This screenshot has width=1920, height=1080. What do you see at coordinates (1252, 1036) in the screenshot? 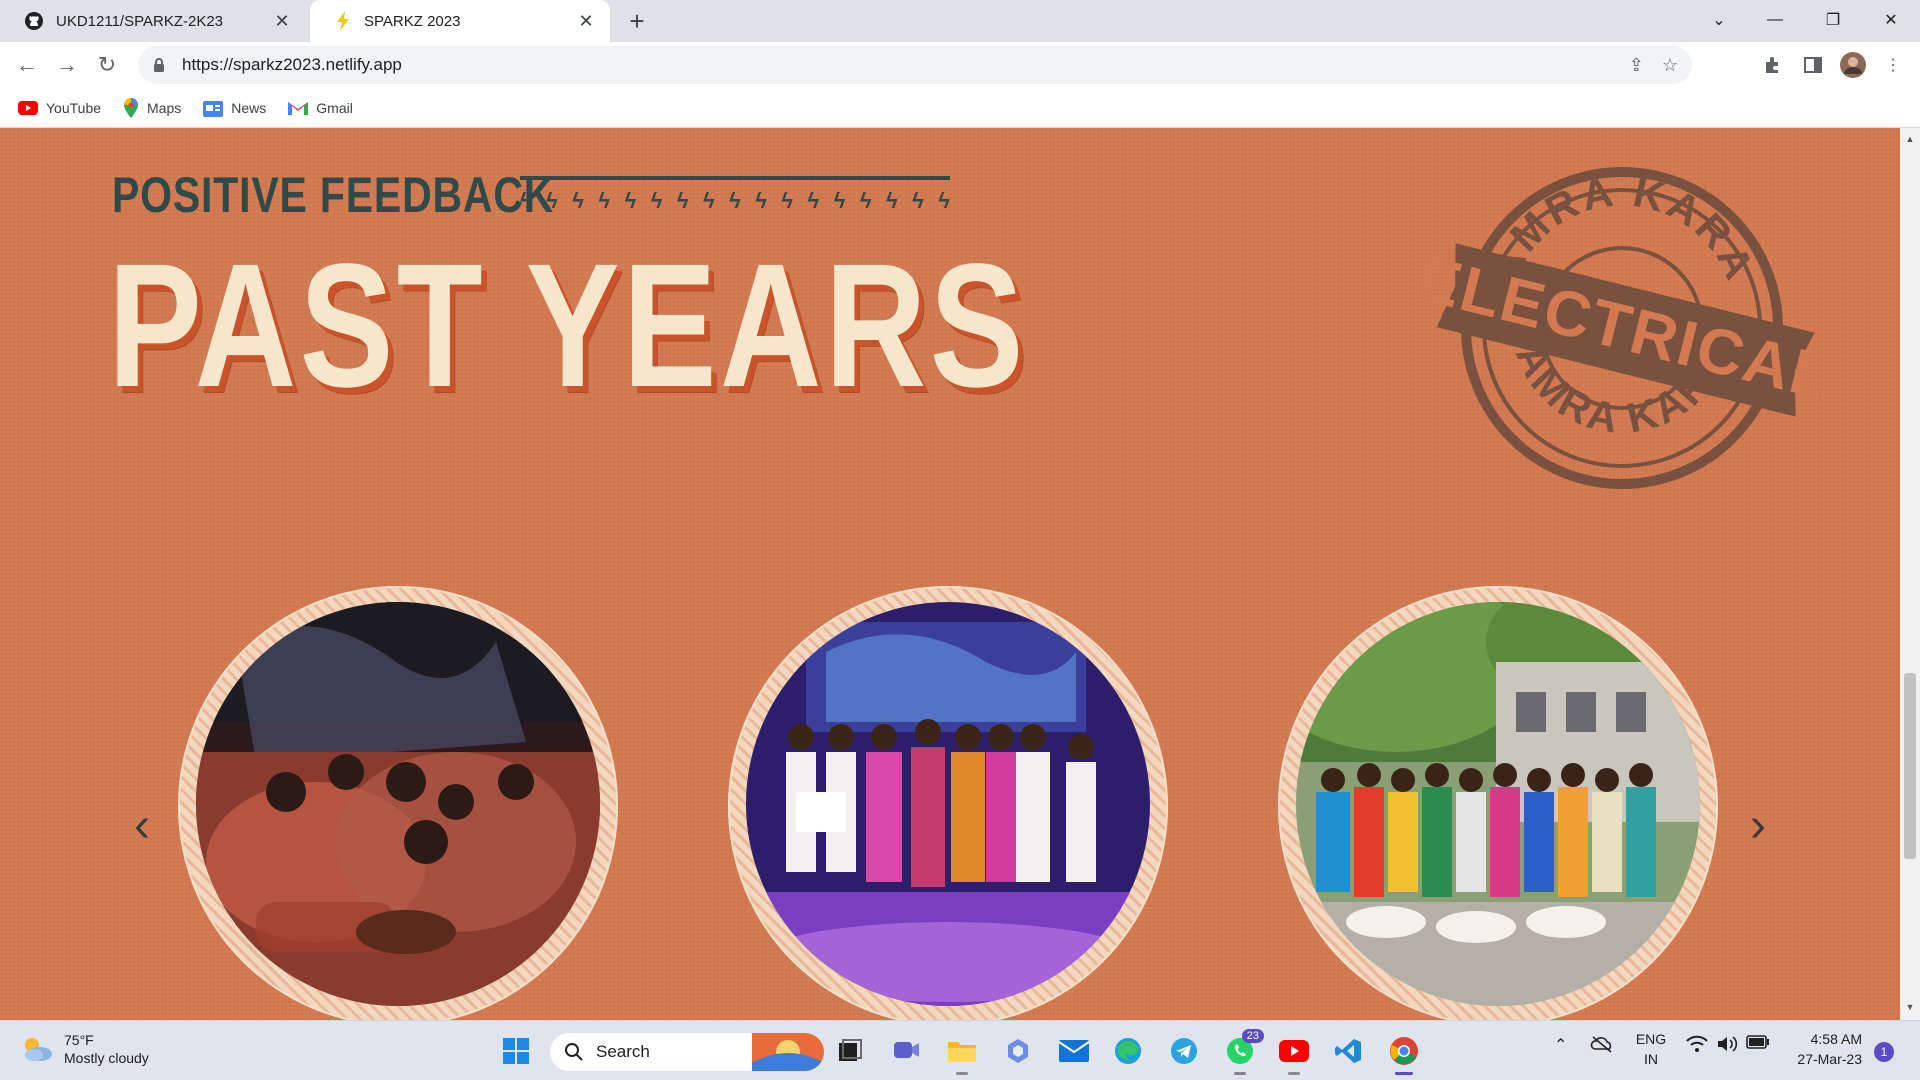
I see `whatsapp-badge: 23` at bounding box center [1252, 1036].